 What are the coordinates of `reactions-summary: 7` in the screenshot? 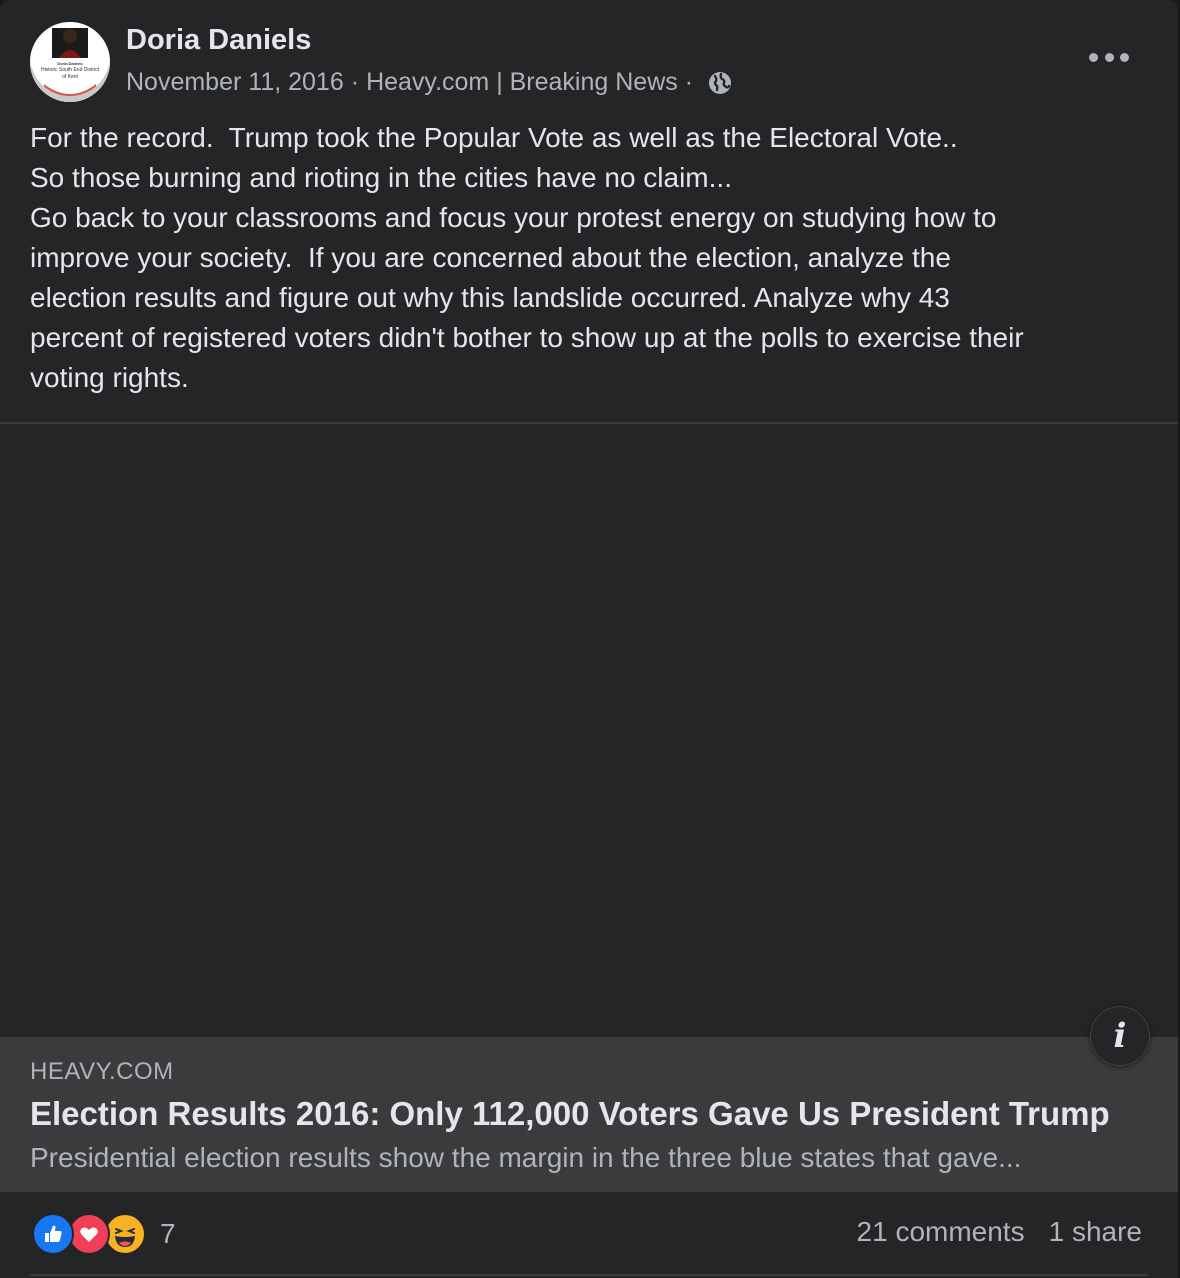 It's located at (104, 1234).